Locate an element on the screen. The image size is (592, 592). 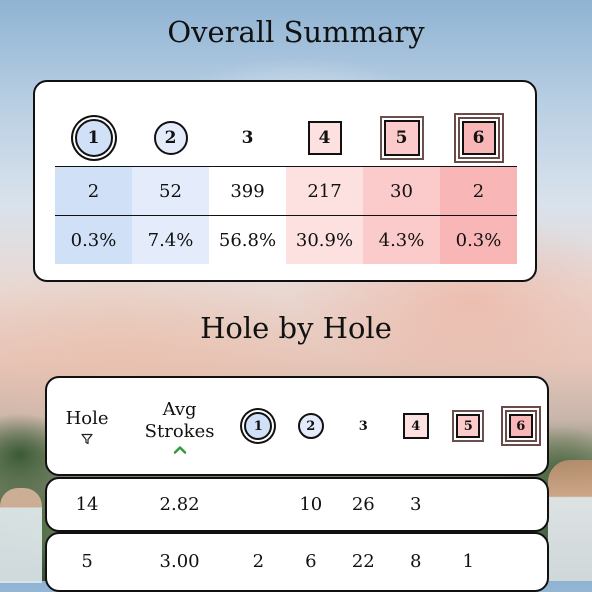
hole-number-cell: 14 is located at coordinates (87, 504).